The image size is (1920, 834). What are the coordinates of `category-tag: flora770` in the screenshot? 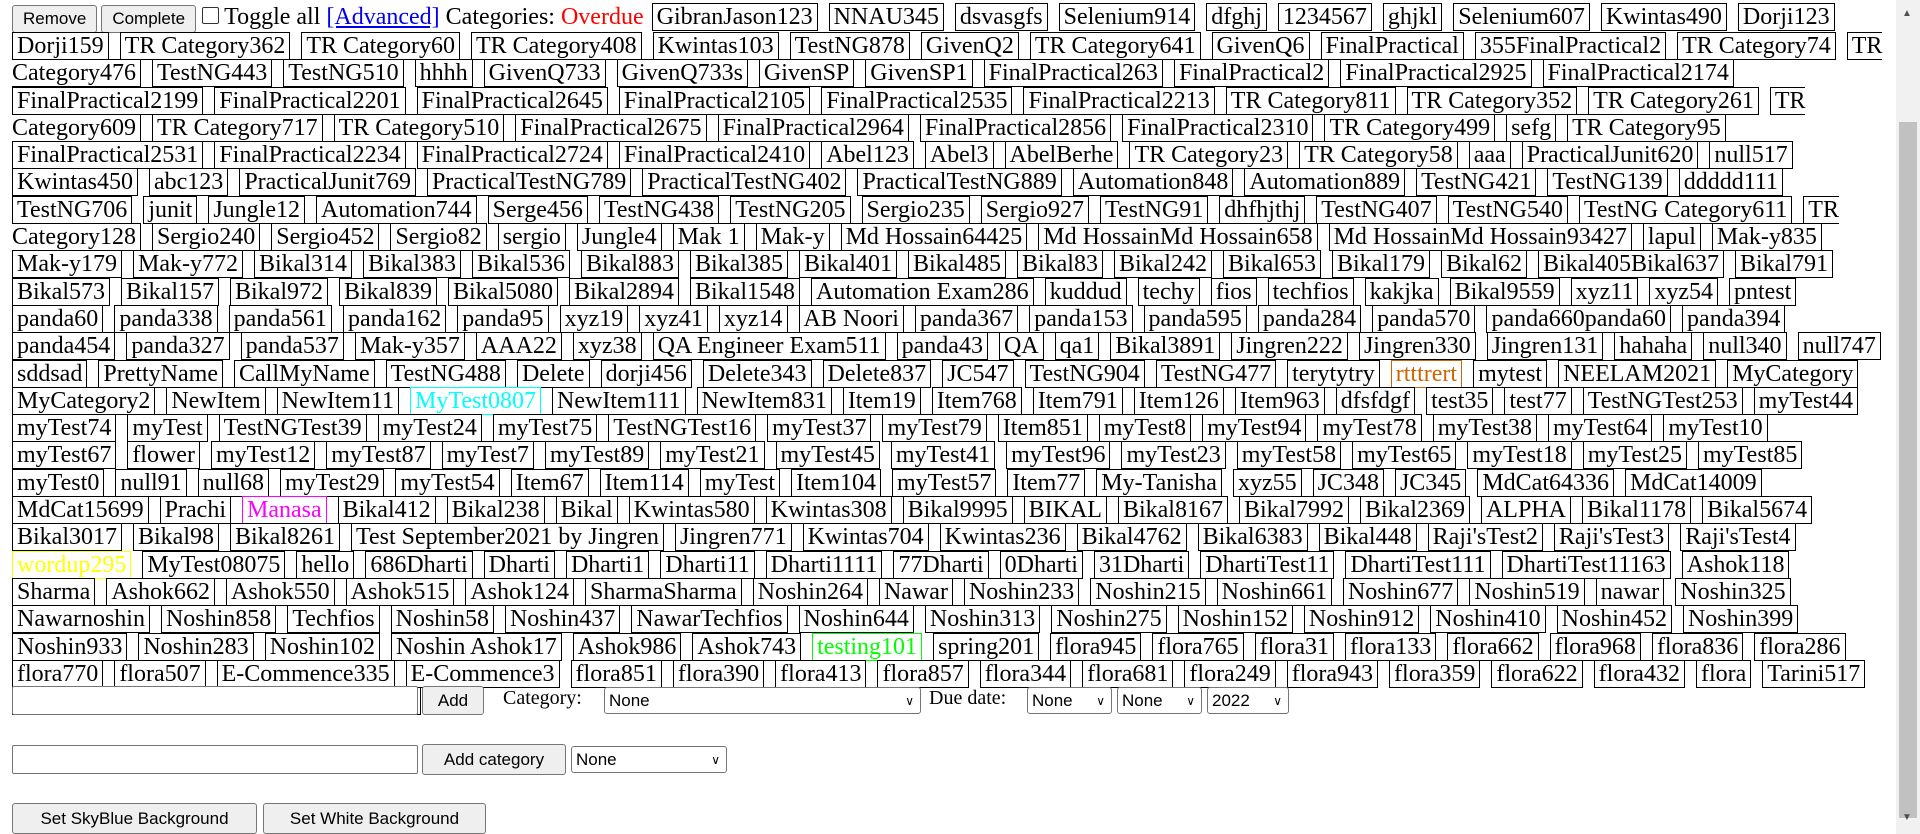 It's located at (58, 673).